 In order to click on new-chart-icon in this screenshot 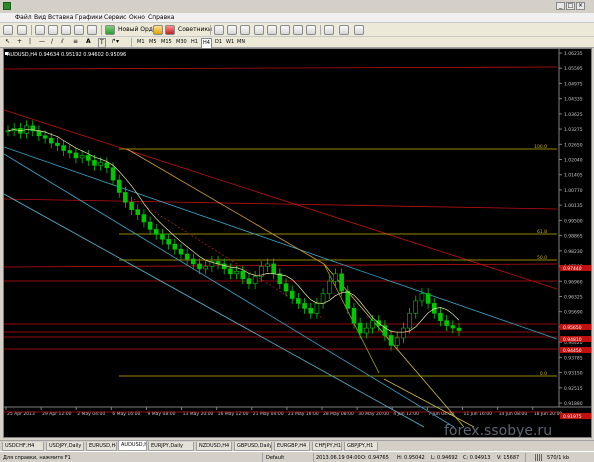, I will do `click(8, 30)`.